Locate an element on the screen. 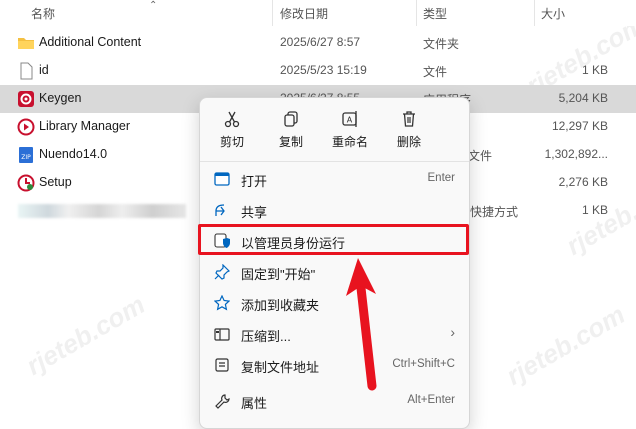  column-date: 修改日期 is located at coordinates (304, 13).